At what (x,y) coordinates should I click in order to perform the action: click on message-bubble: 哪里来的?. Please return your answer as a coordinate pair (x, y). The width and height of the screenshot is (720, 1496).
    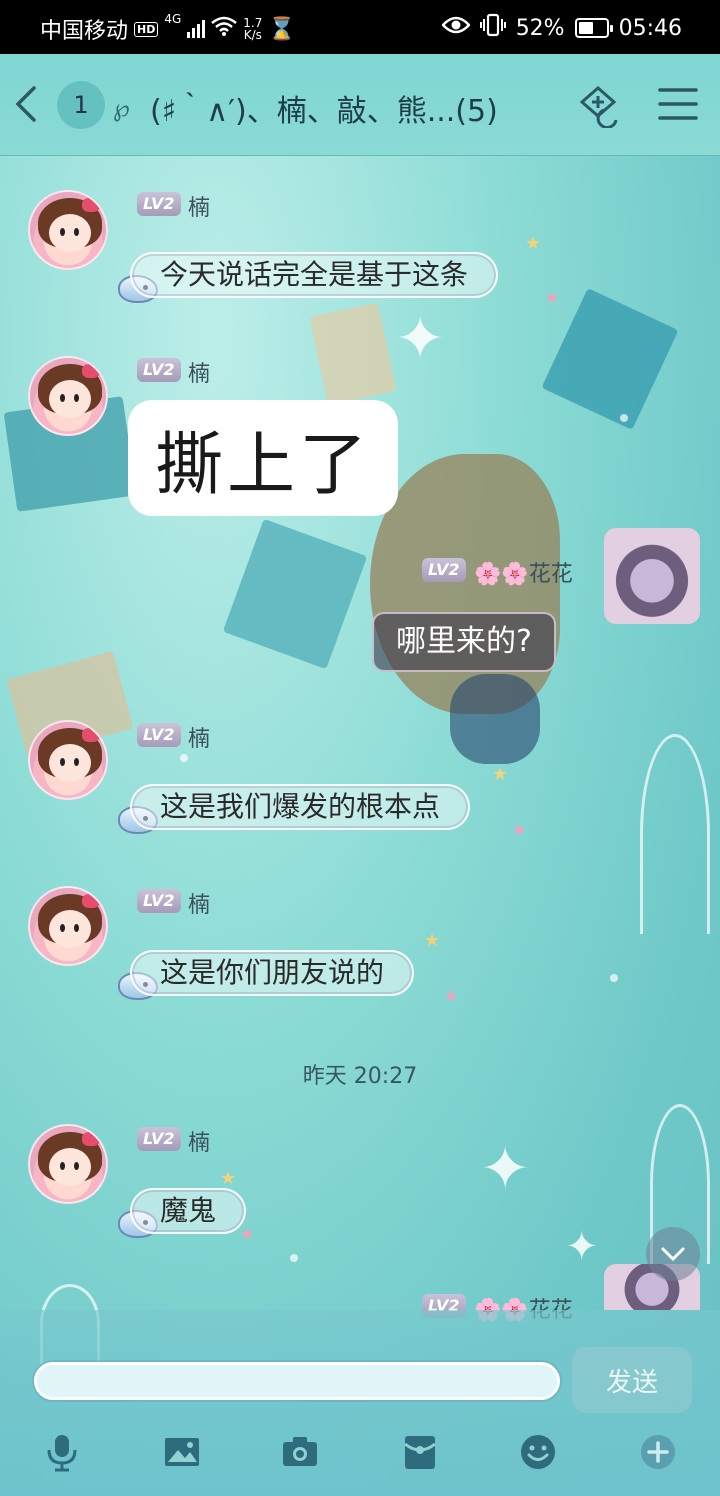
    Looking at the image, I should click on (464, 642).